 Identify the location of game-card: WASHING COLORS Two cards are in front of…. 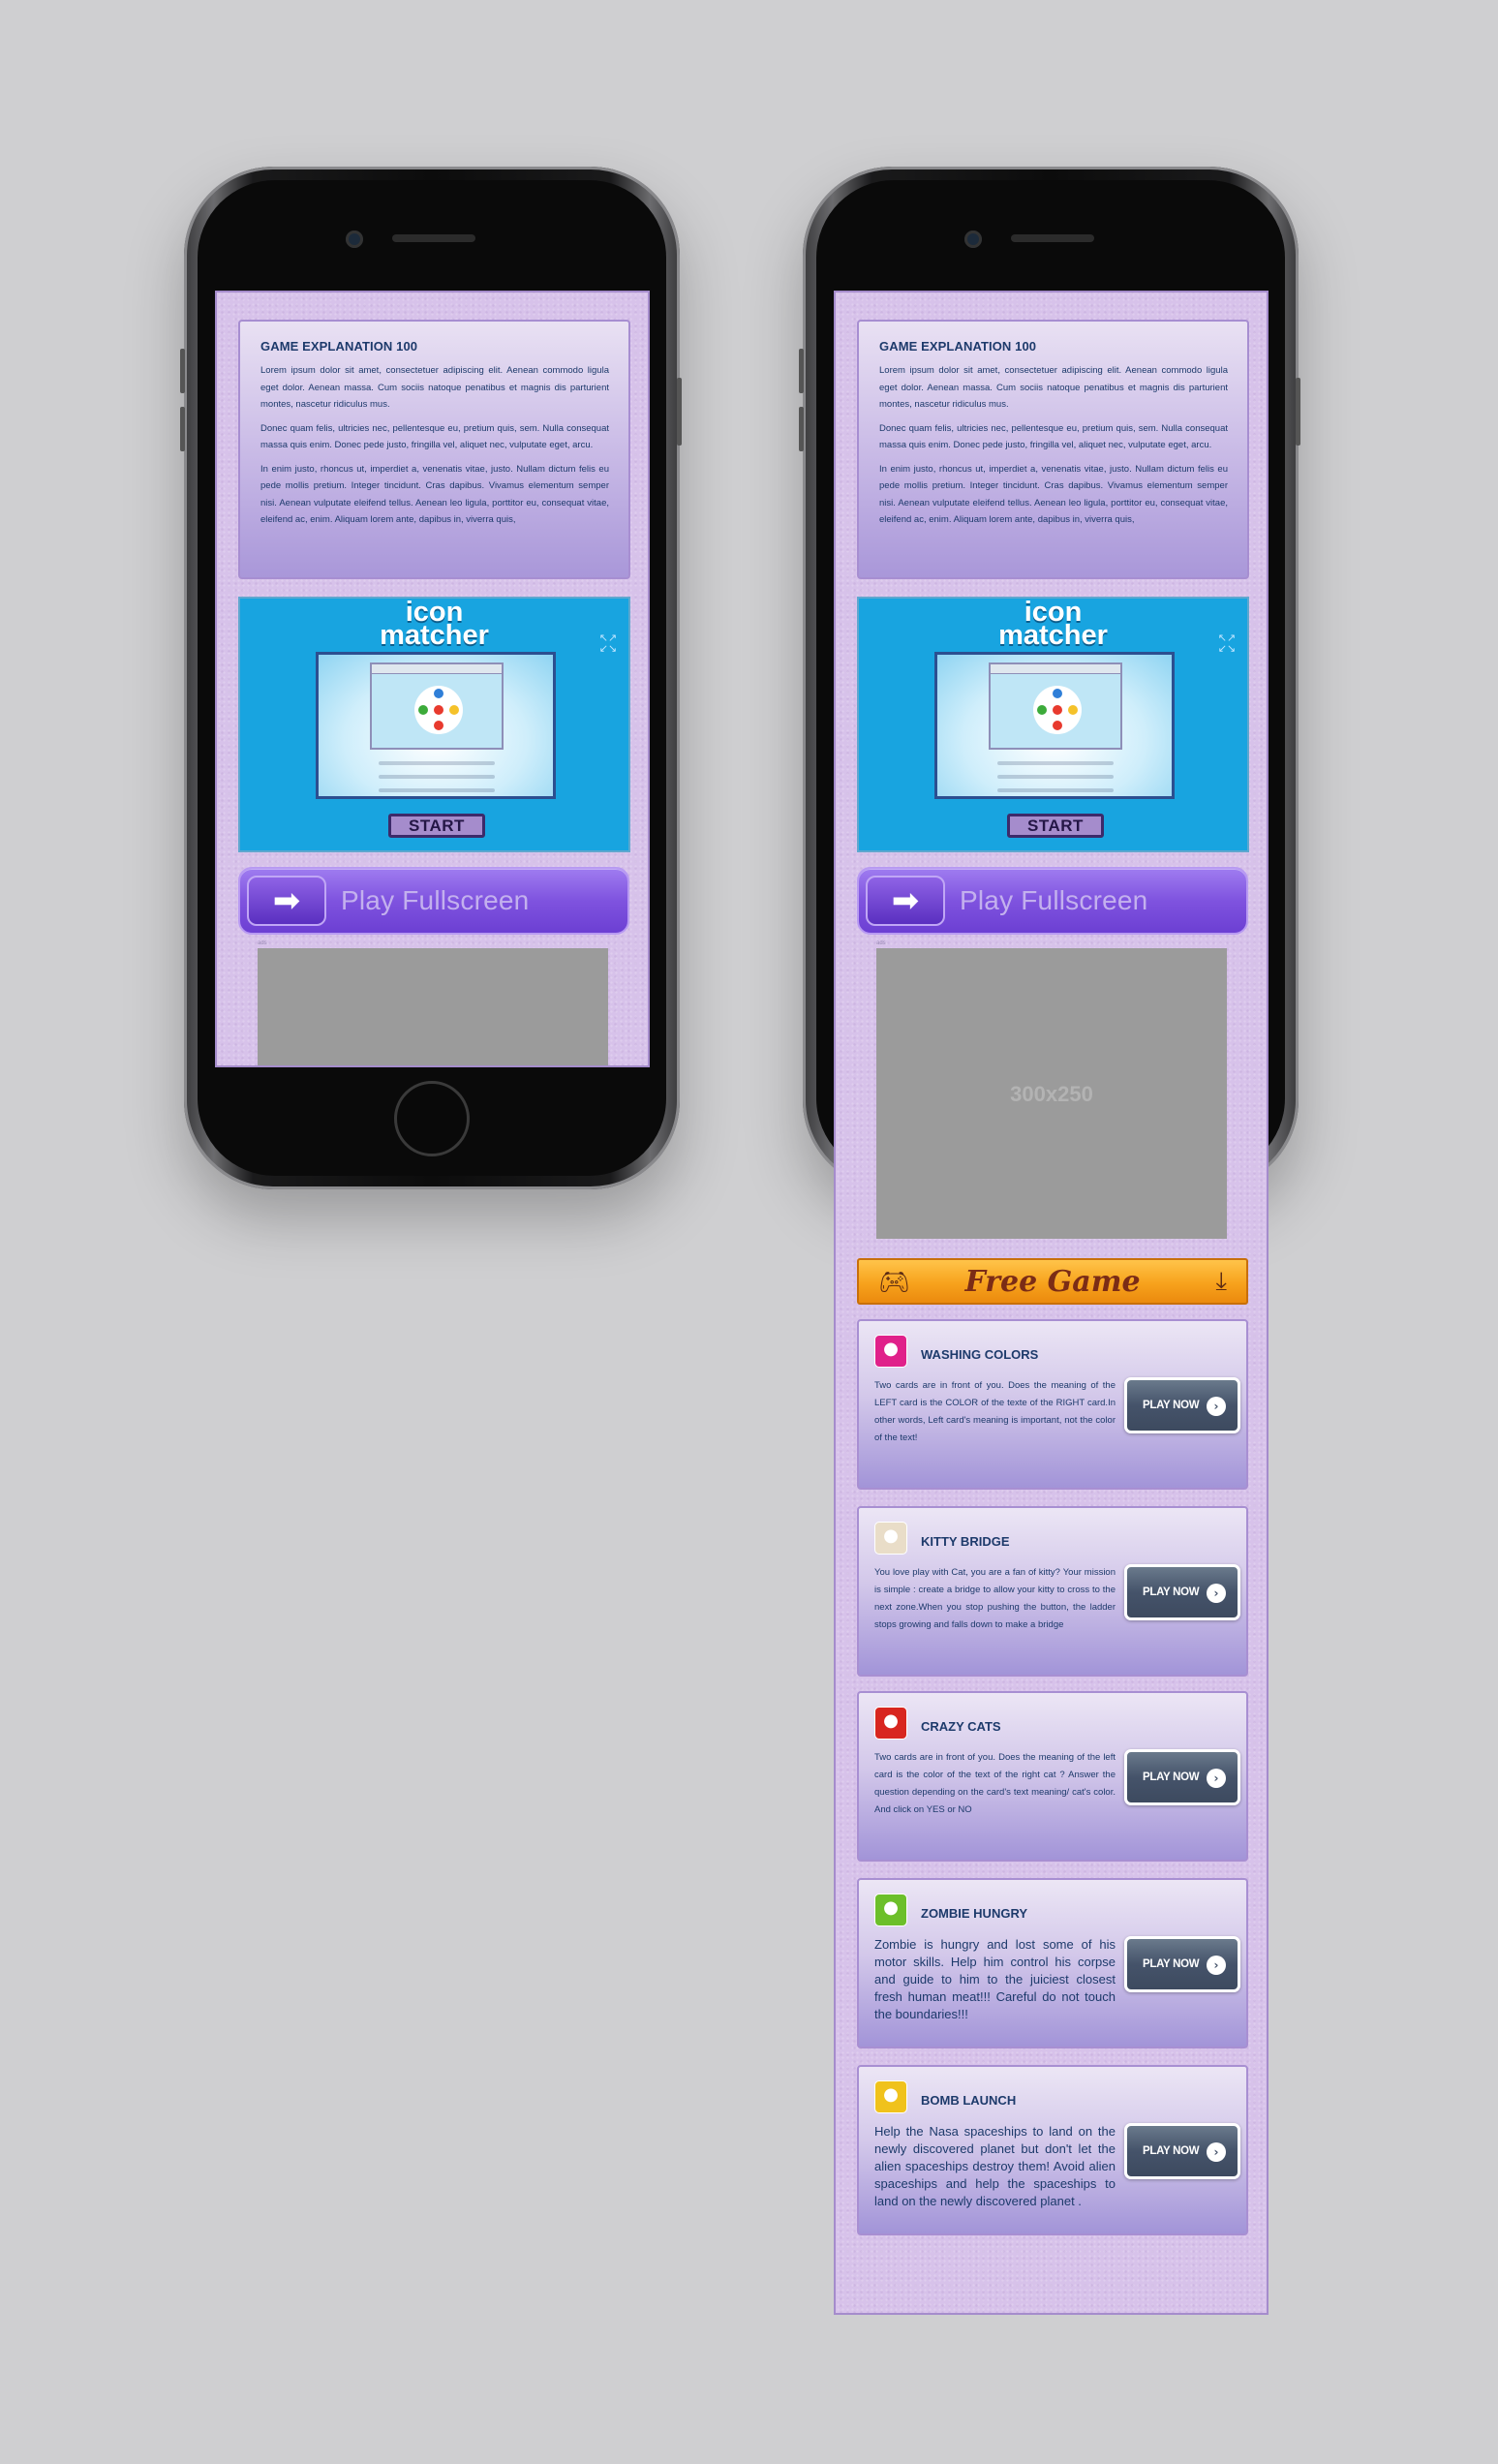
(1052, 1405).